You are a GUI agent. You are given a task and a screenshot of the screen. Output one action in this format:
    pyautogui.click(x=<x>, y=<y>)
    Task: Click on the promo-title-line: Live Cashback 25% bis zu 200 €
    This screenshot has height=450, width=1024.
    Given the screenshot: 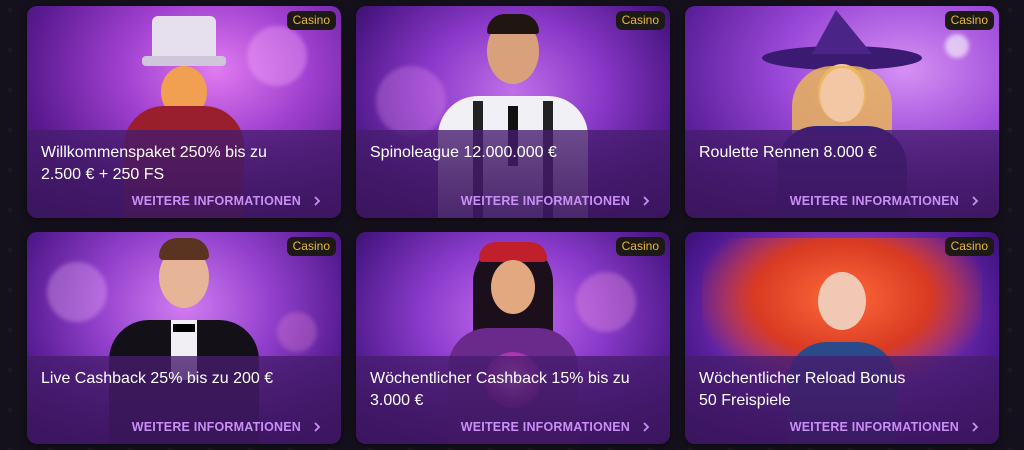 What is the action you would take?
    pyautogui.click(x=157, y=378)
    